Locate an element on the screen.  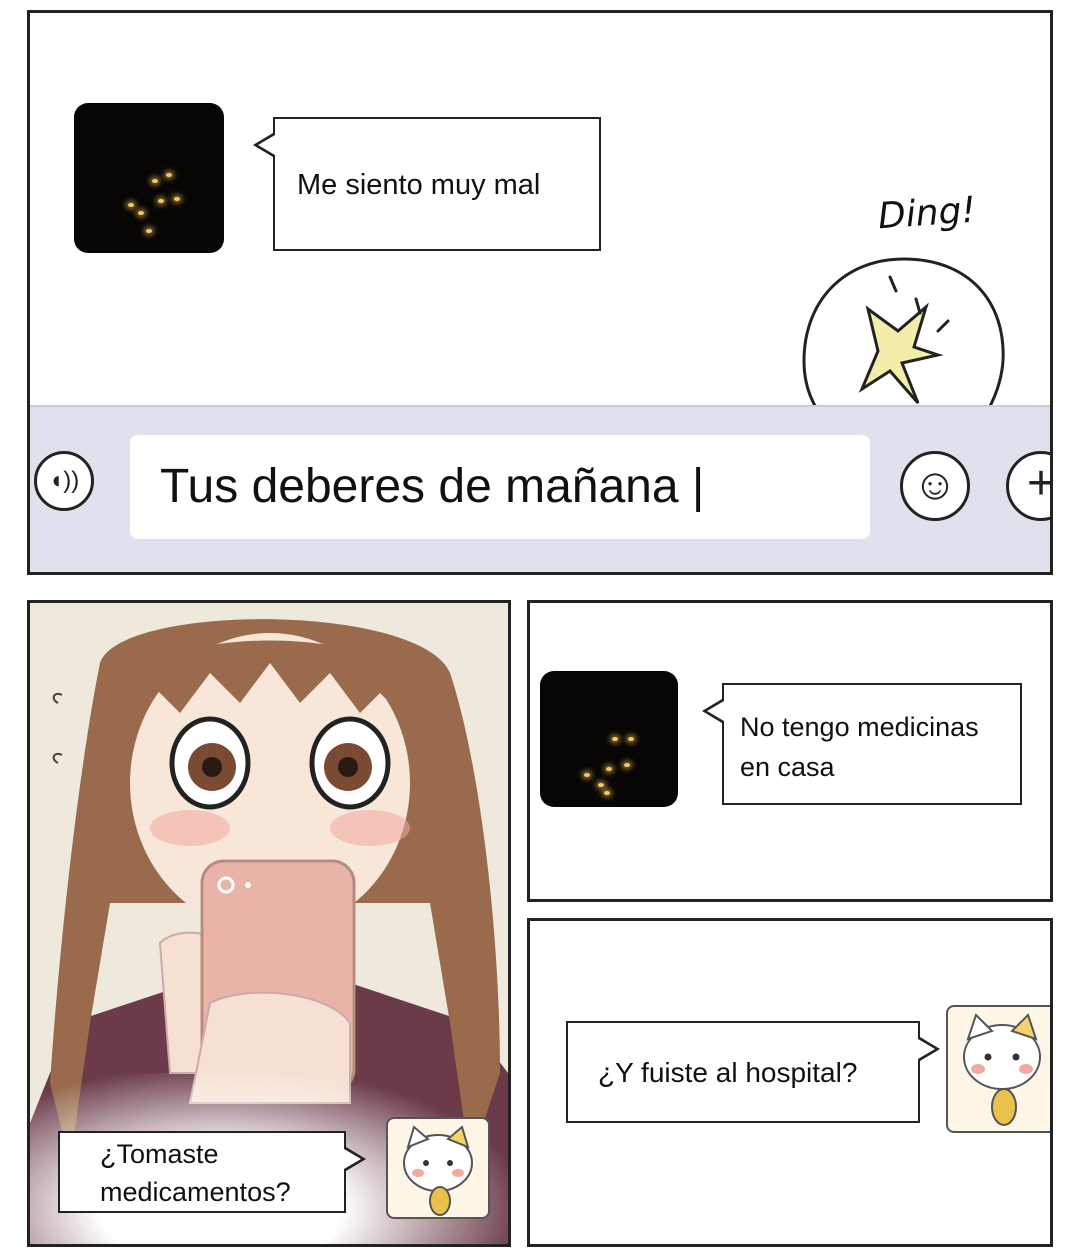
voice-icon: ◖)) is located at coordinates (64, 480).